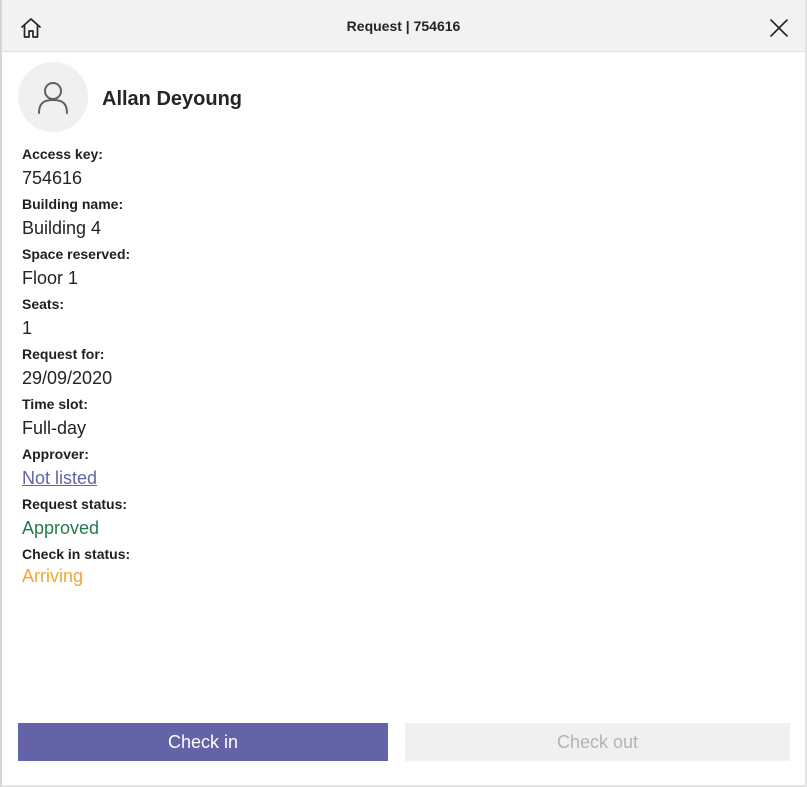  I want to click on field-label: Request status:, so click(75, 504).